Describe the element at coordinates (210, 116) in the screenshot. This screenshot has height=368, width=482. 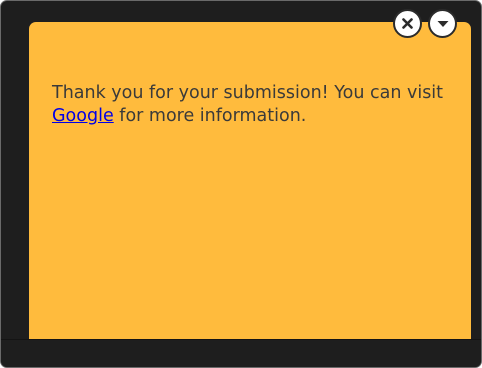
I see `message-text-end: for more information.` at that location.